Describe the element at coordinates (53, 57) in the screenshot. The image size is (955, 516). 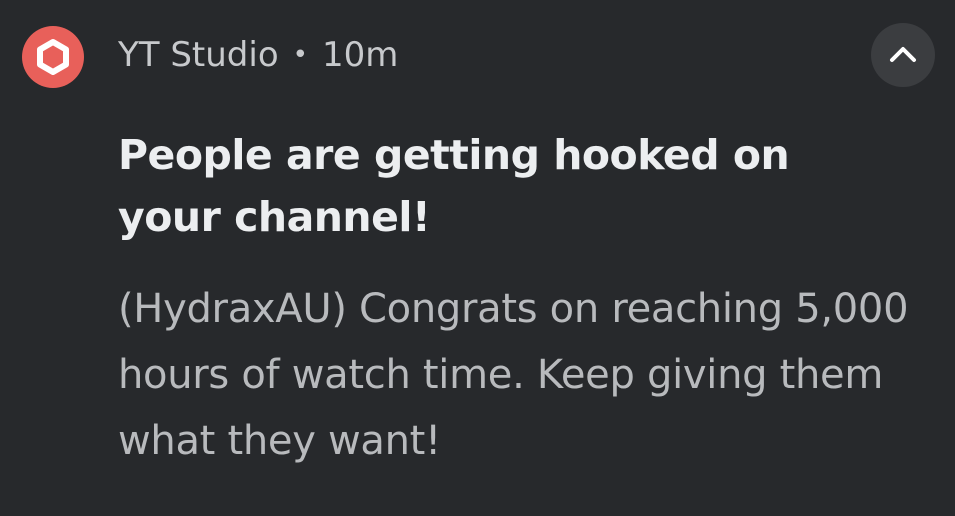
I see `yt-studio-app-icon` at that location.